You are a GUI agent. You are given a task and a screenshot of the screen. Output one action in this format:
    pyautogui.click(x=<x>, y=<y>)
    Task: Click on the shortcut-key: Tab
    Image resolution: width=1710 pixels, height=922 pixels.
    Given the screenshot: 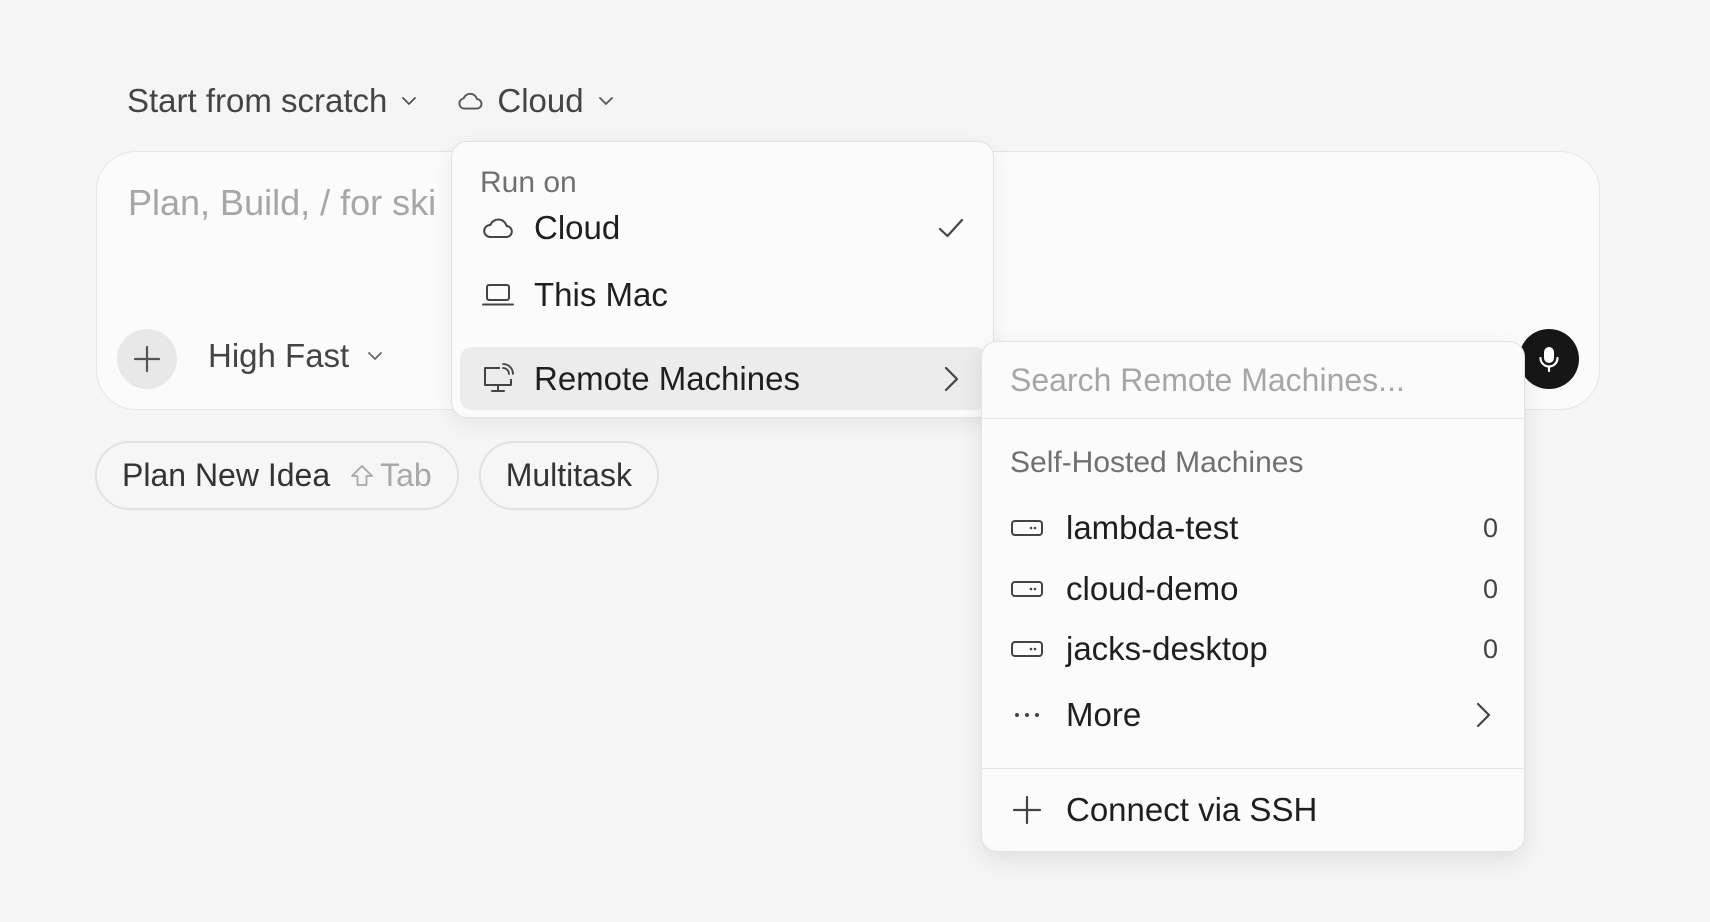 What is the action you would take?
    pyautogui.click(x=406, y=475)
    